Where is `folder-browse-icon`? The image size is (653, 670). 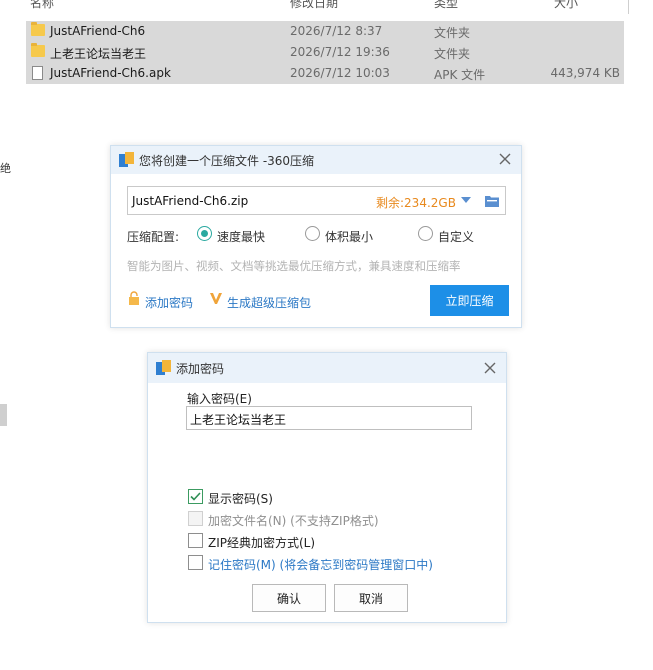
folder-browse-icon is located at coordinates (492, 200).